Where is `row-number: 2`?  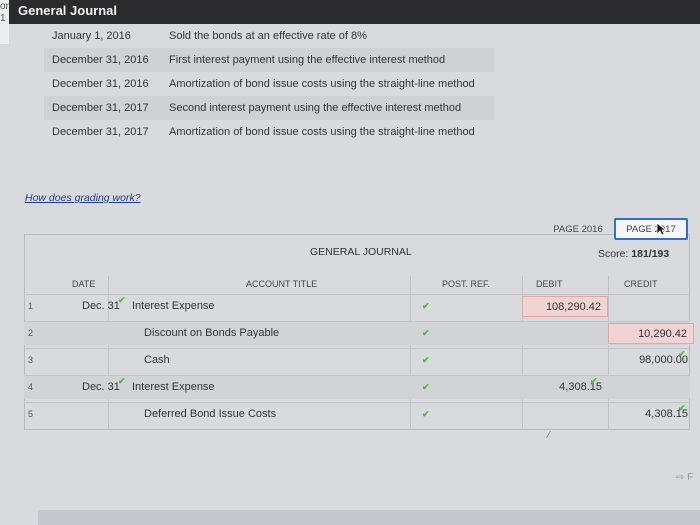 row-number: 2 is located at coordinates (31, 333).